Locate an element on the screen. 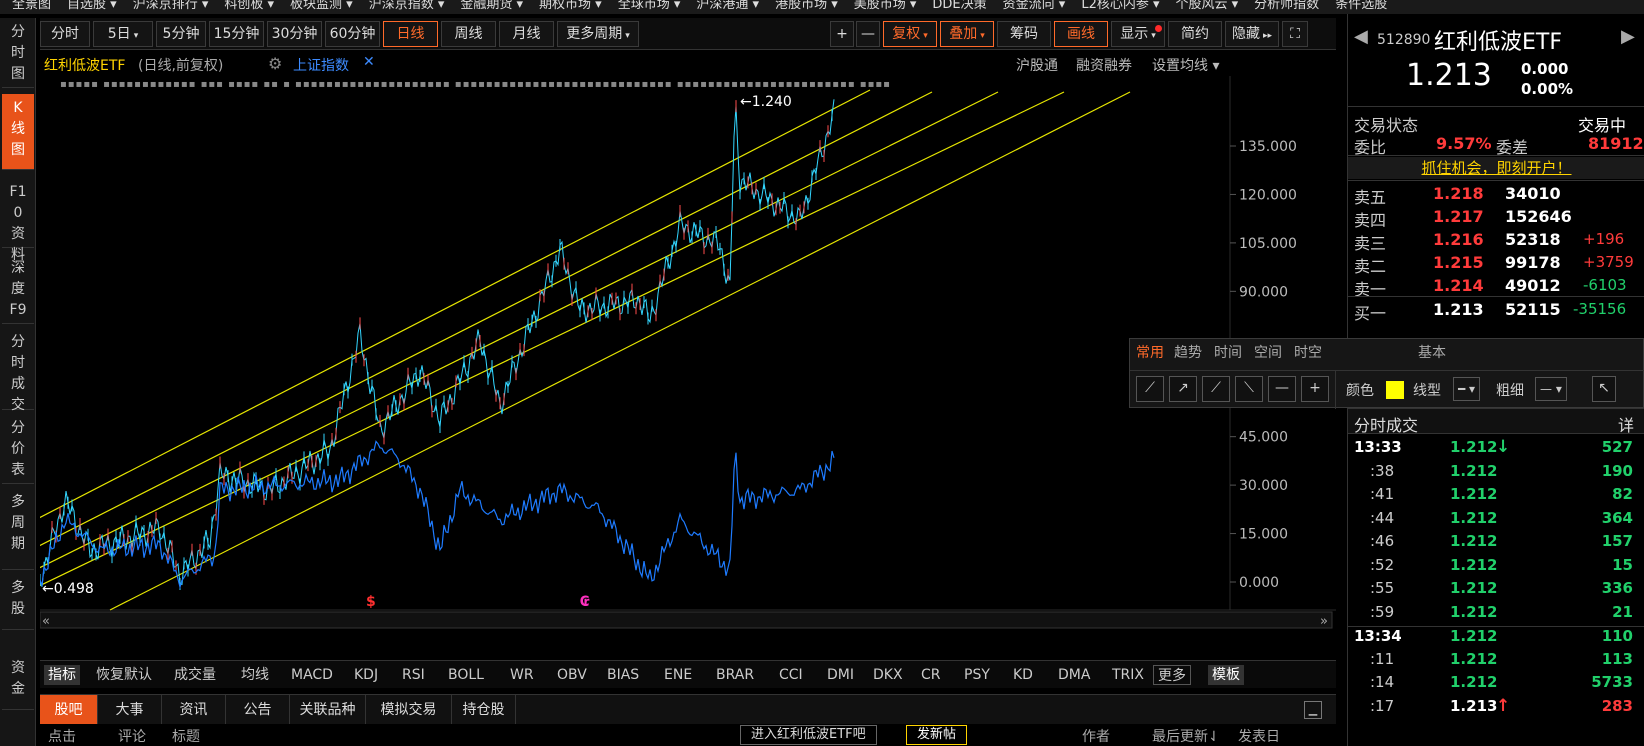  simple-button: 简约 is located at coordinates (1195, 34).